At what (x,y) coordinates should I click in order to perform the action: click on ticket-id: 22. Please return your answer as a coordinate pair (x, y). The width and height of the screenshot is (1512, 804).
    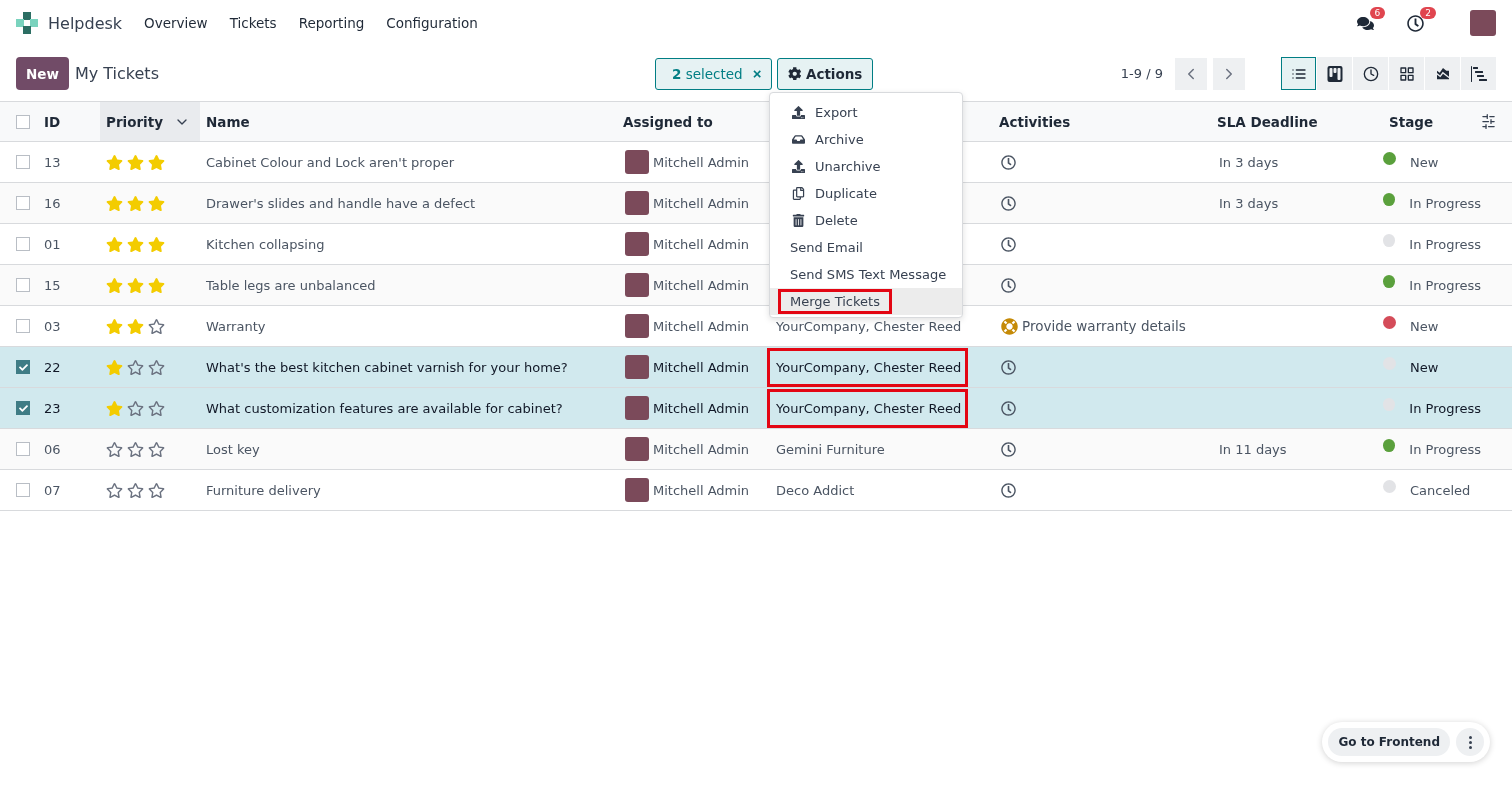
    Looking at the image, I should click on (52, 367).